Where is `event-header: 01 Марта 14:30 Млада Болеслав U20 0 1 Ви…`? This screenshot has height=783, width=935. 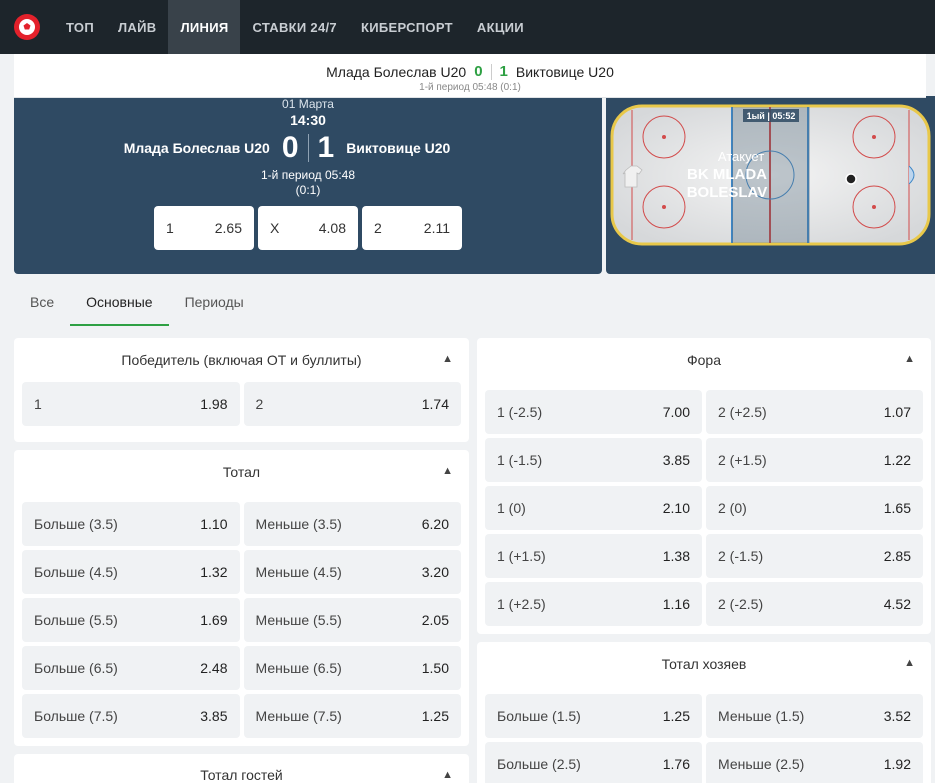 event-header: 01 Марта 14:30 Млада Болеслав U20 0 1 Ви… is located at coordinates (308, 185).